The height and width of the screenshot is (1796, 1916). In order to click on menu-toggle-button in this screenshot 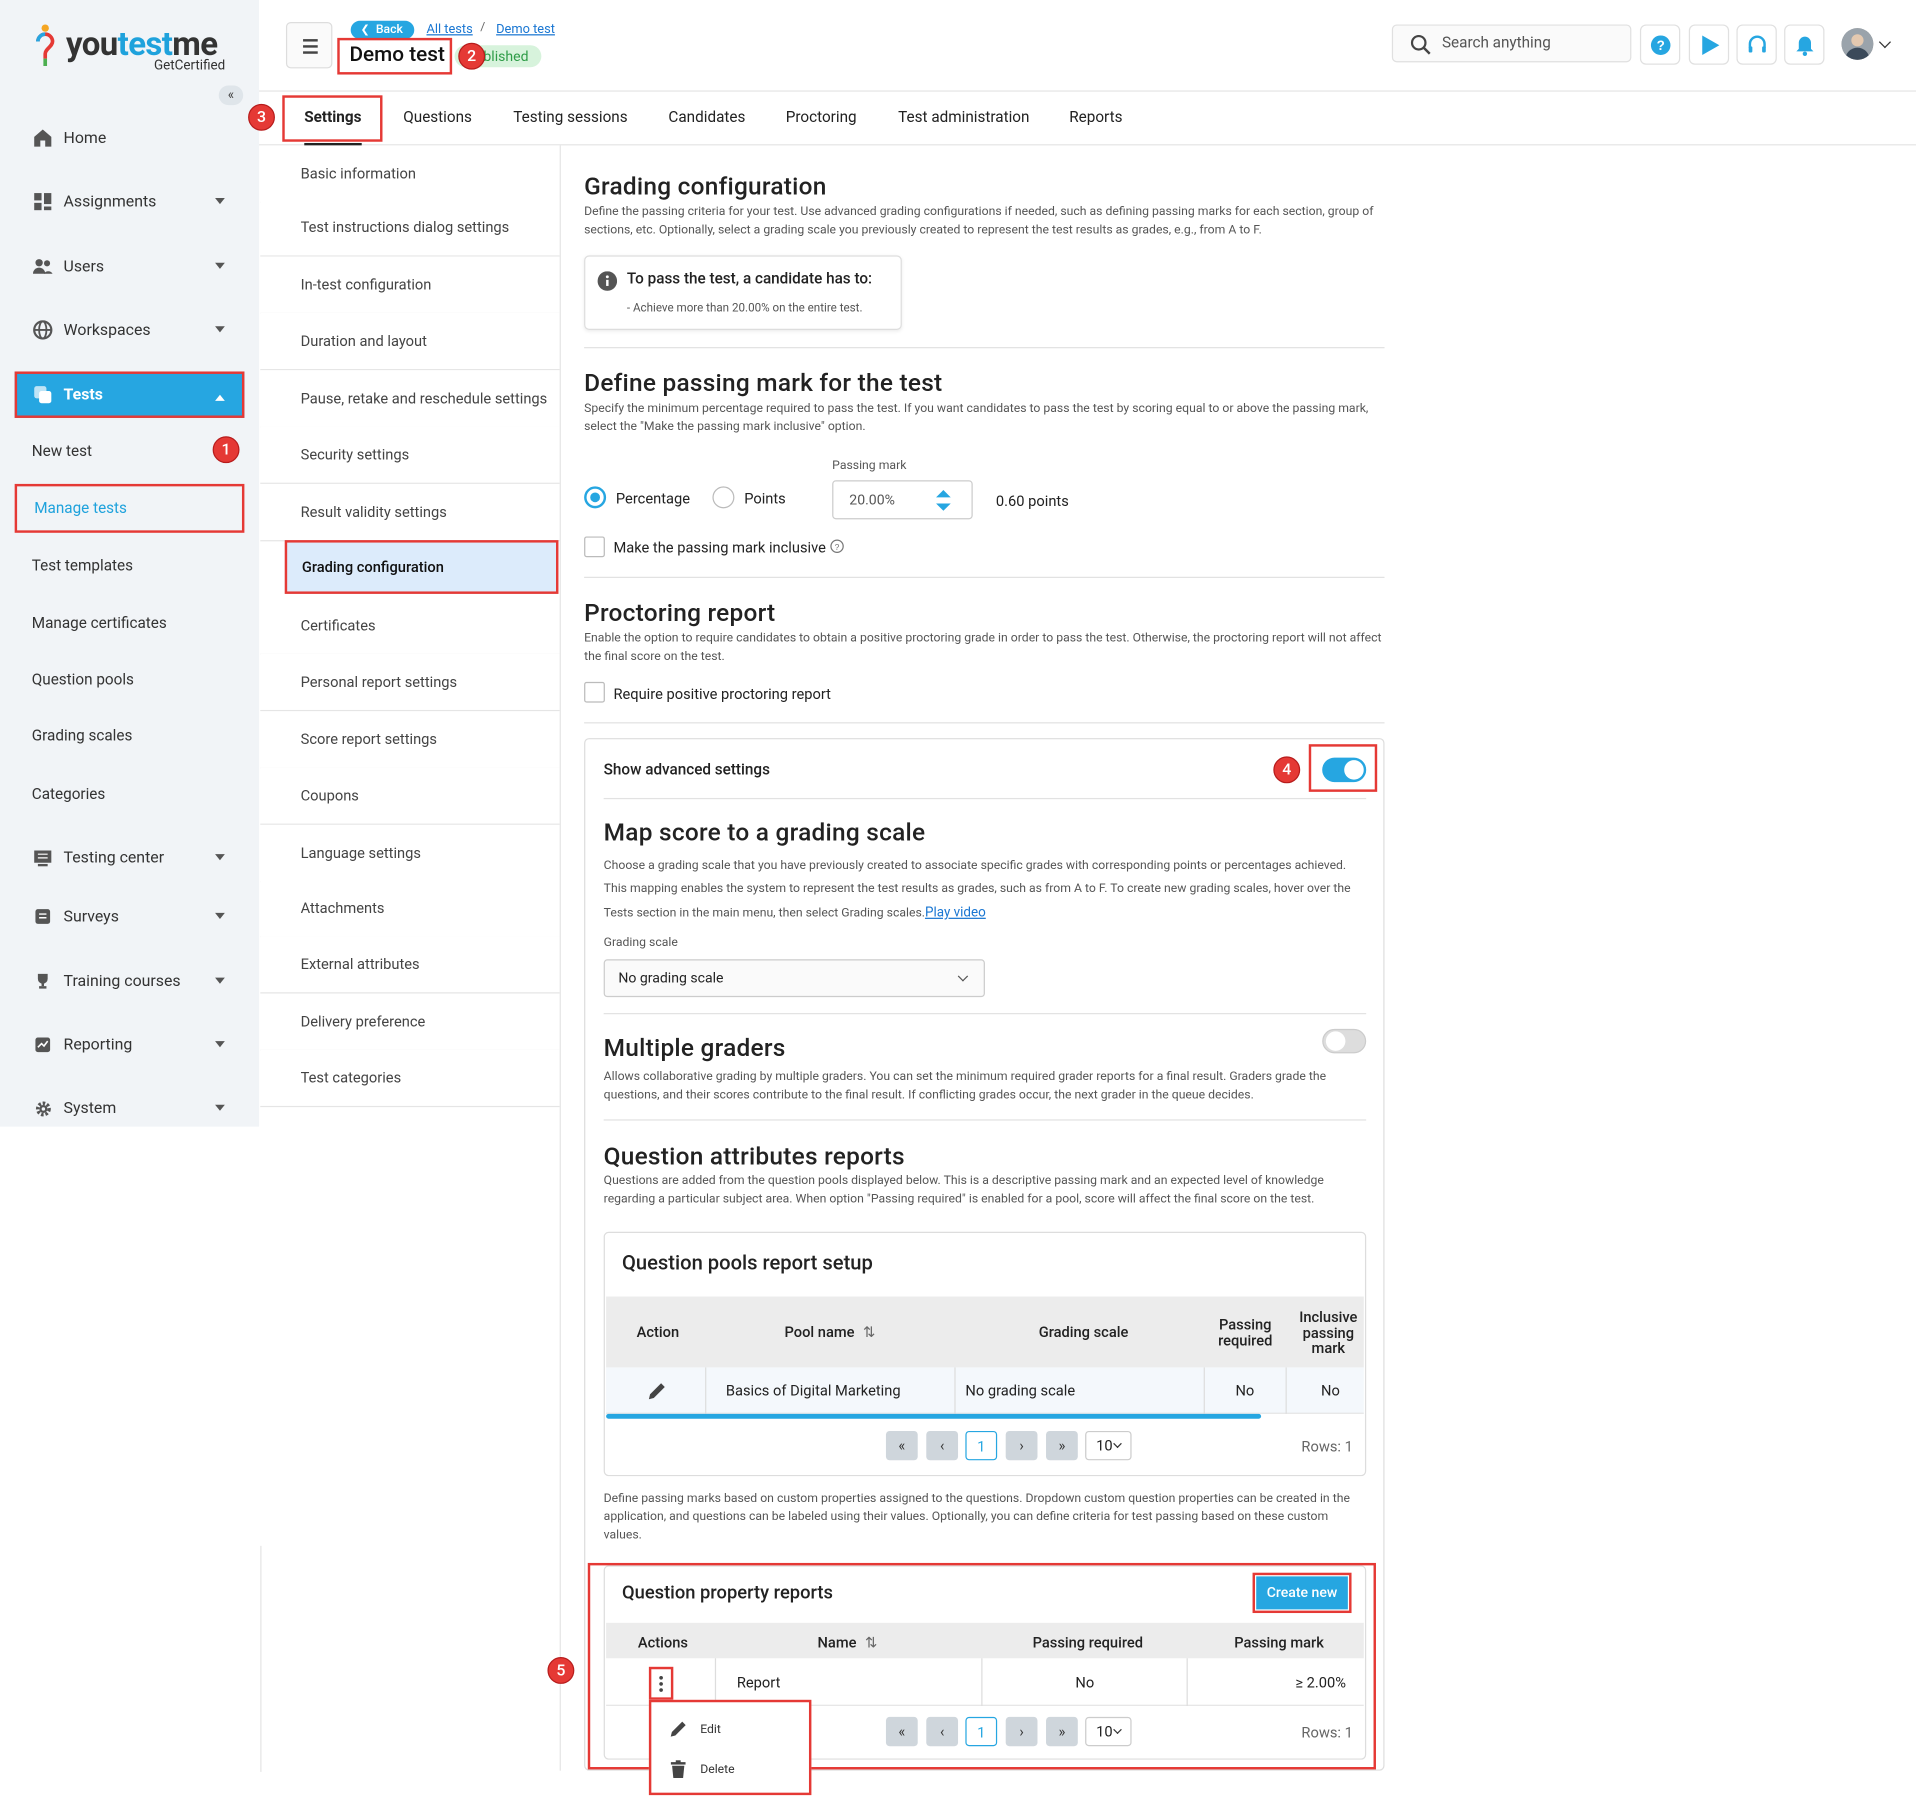, I will do `click(309, 45)`.